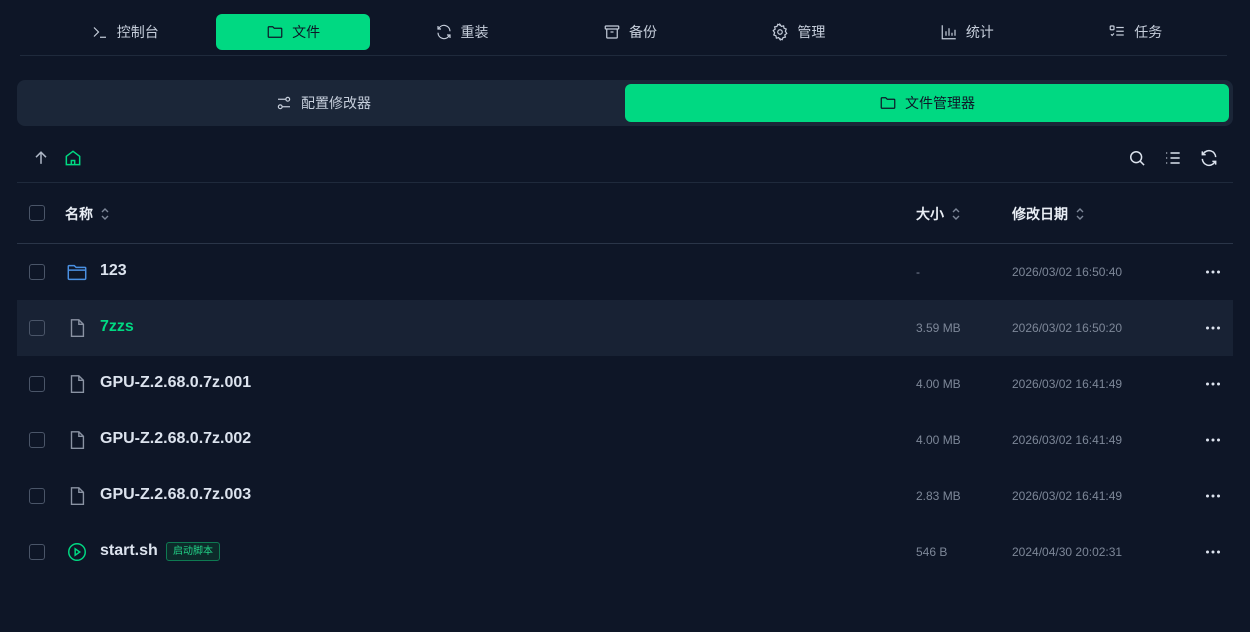  What do you see at coordinates (948, 32) in the screenshot?
I see `bar-chart-icon` at bounding box center [948, 32].